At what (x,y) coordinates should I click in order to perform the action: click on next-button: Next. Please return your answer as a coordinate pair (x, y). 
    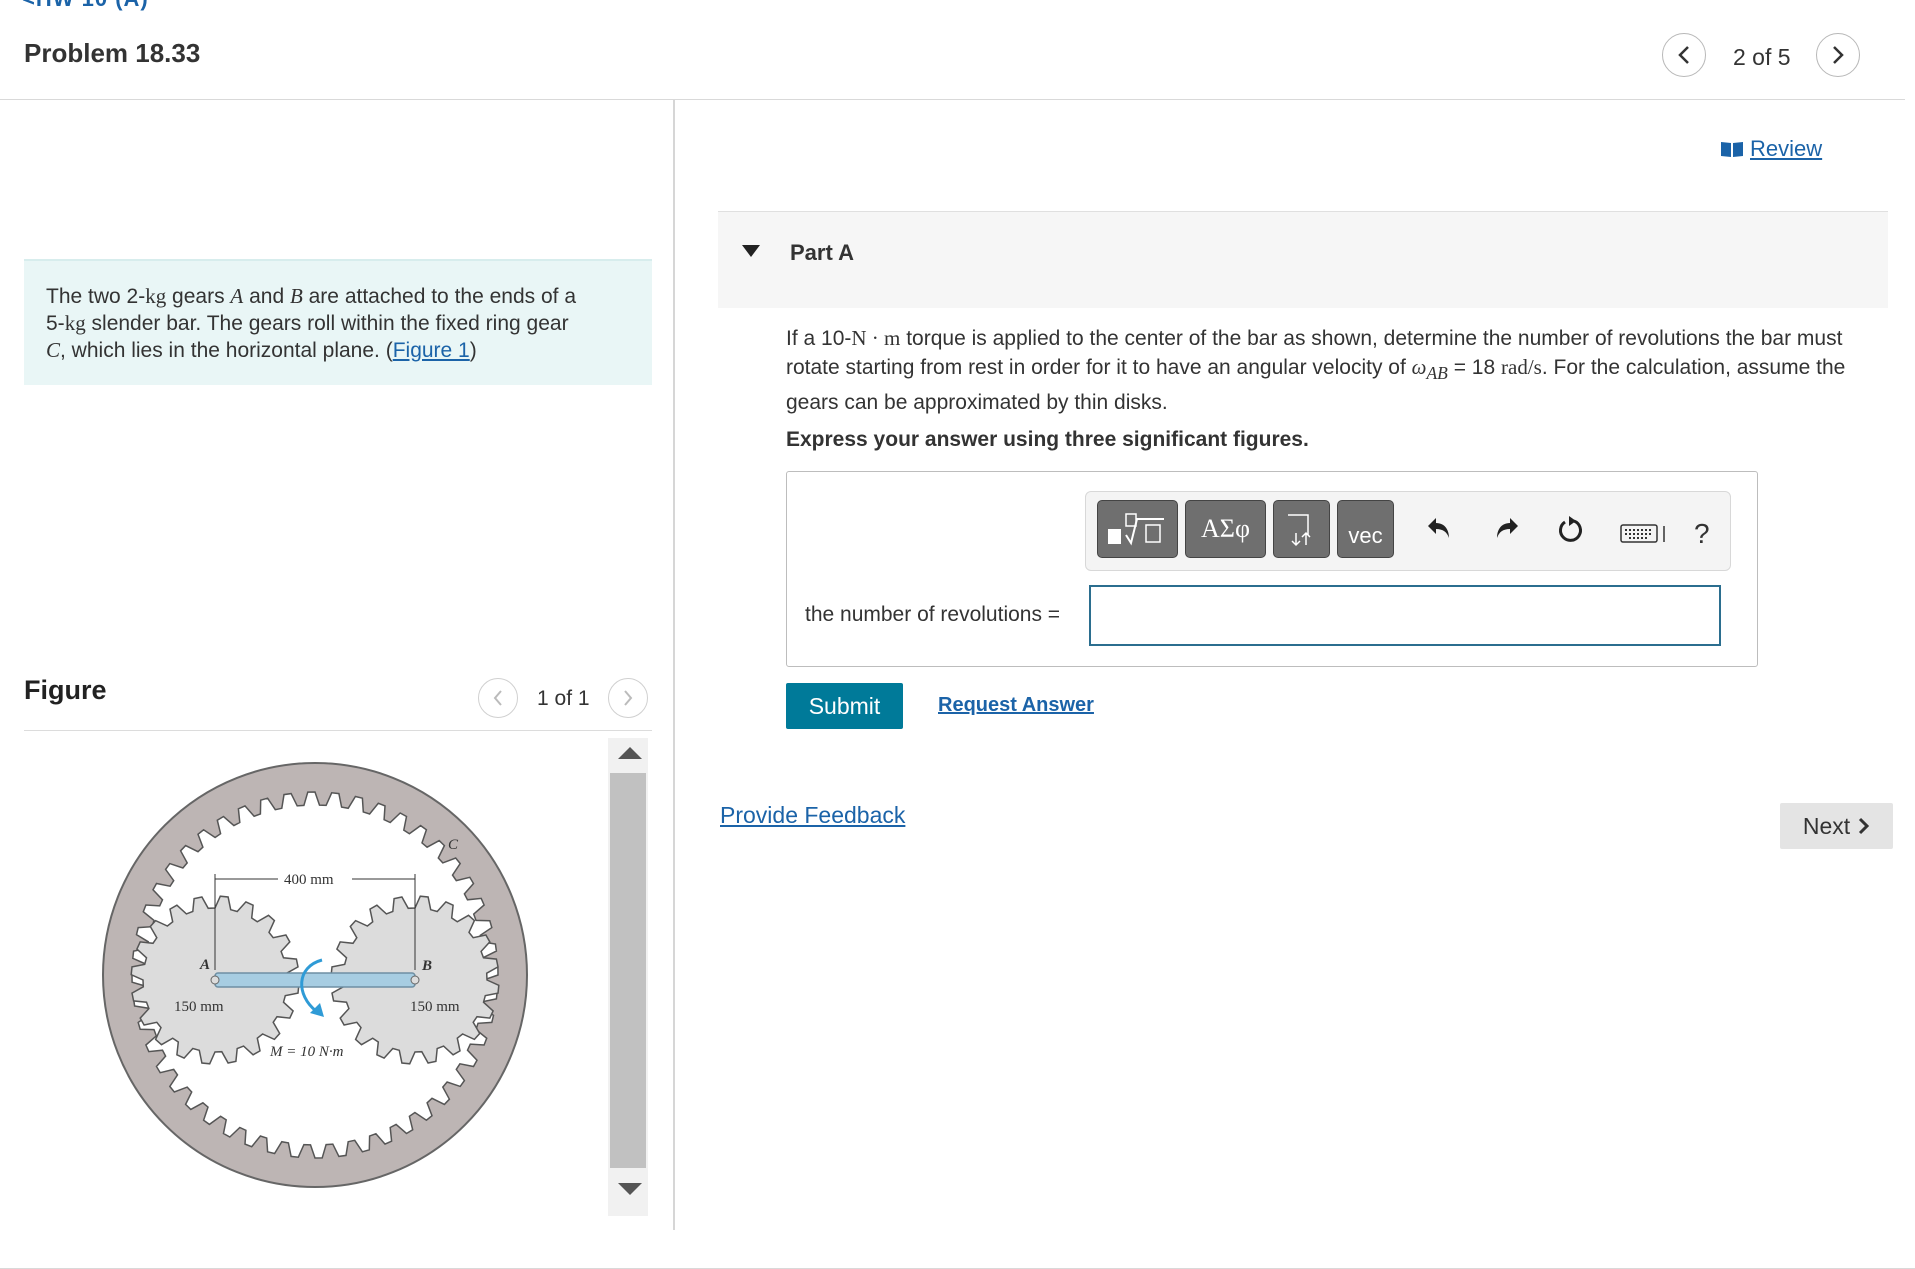
    Looking at the image, I should click on (1836, 826).